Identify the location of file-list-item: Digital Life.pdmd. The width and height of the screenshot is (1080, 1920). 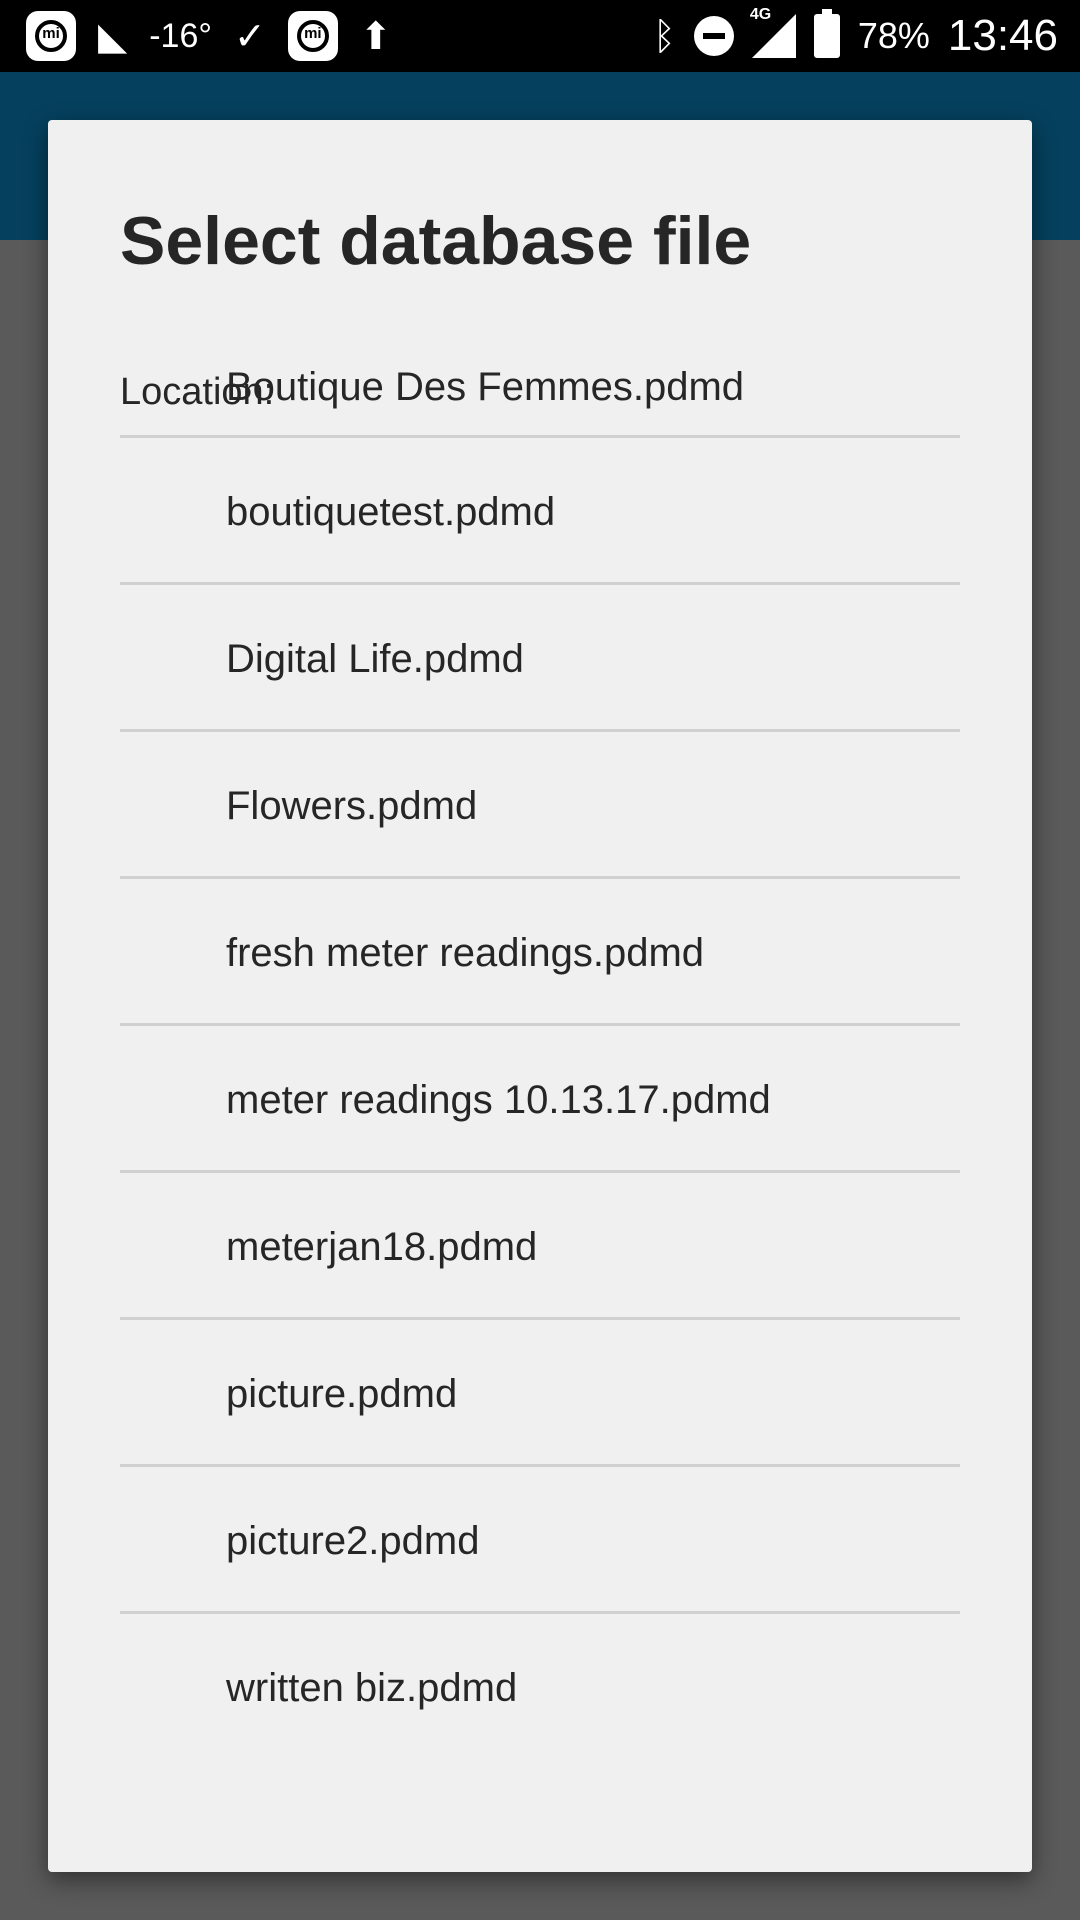
(540, 658).